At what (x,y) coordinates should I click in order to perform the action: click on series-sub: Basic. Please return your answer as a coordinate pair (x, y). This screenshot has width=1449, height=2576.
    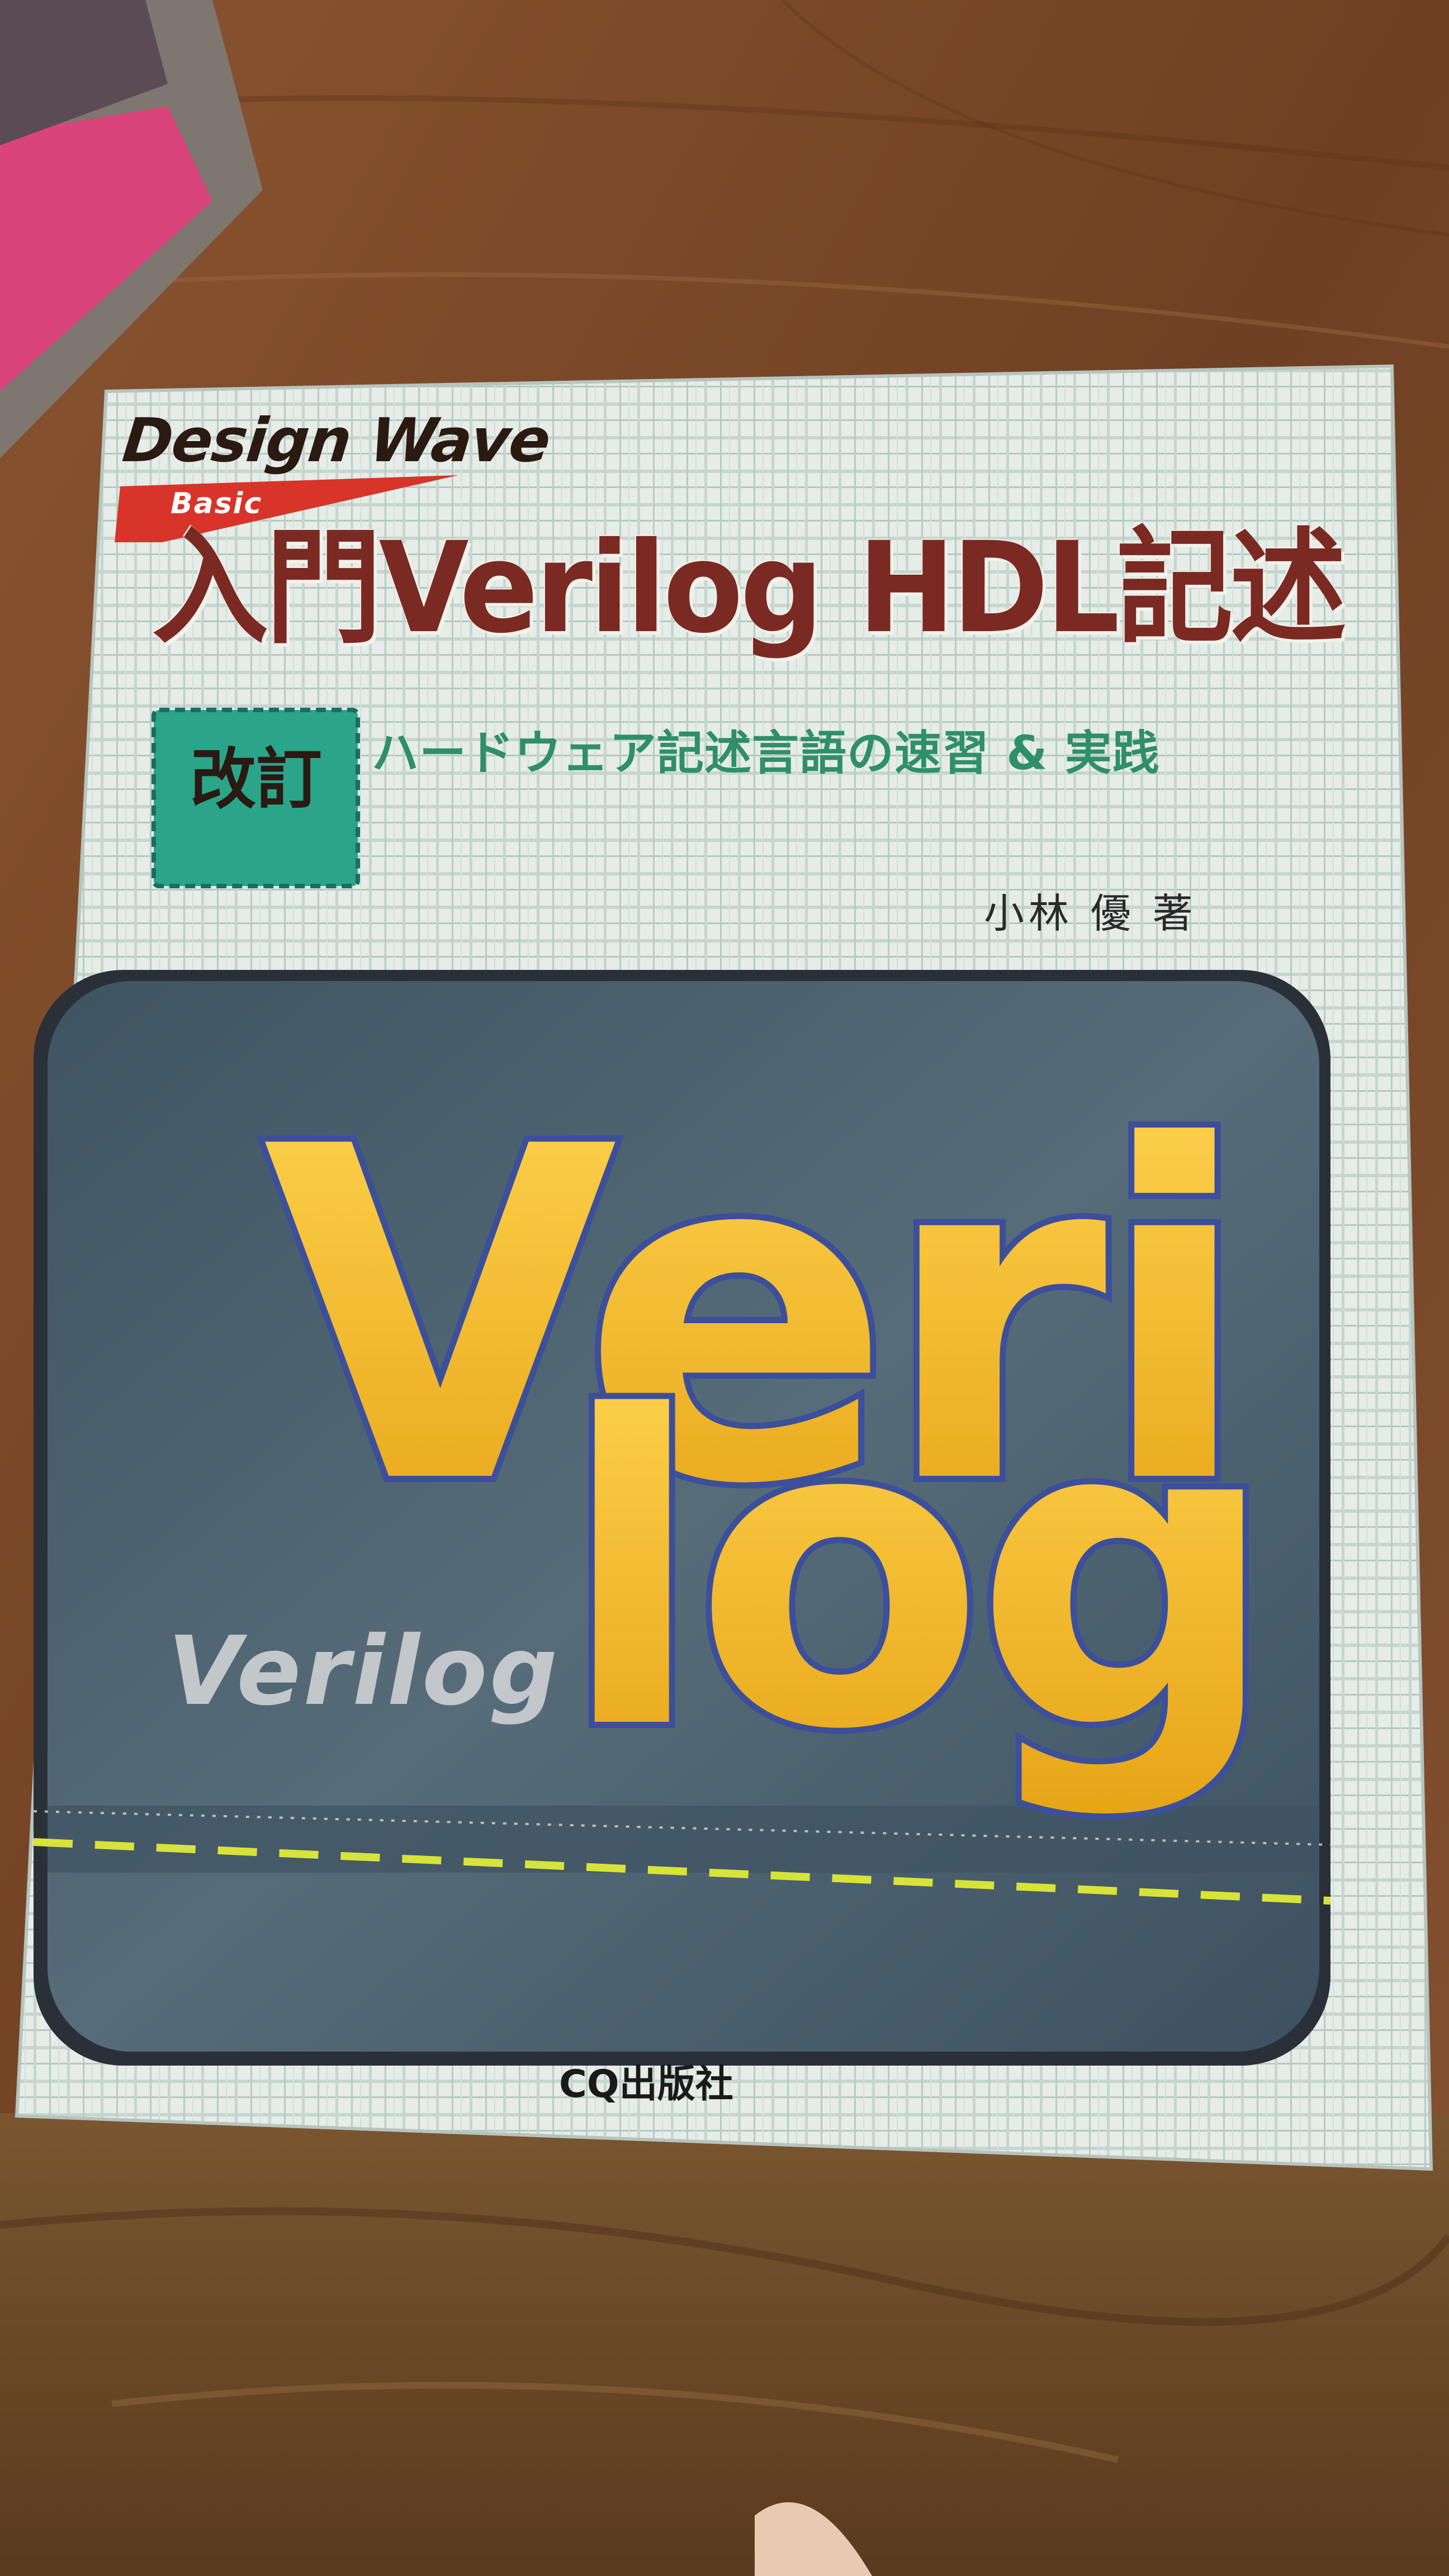
    Looking at the image, I should click on (217, 503).